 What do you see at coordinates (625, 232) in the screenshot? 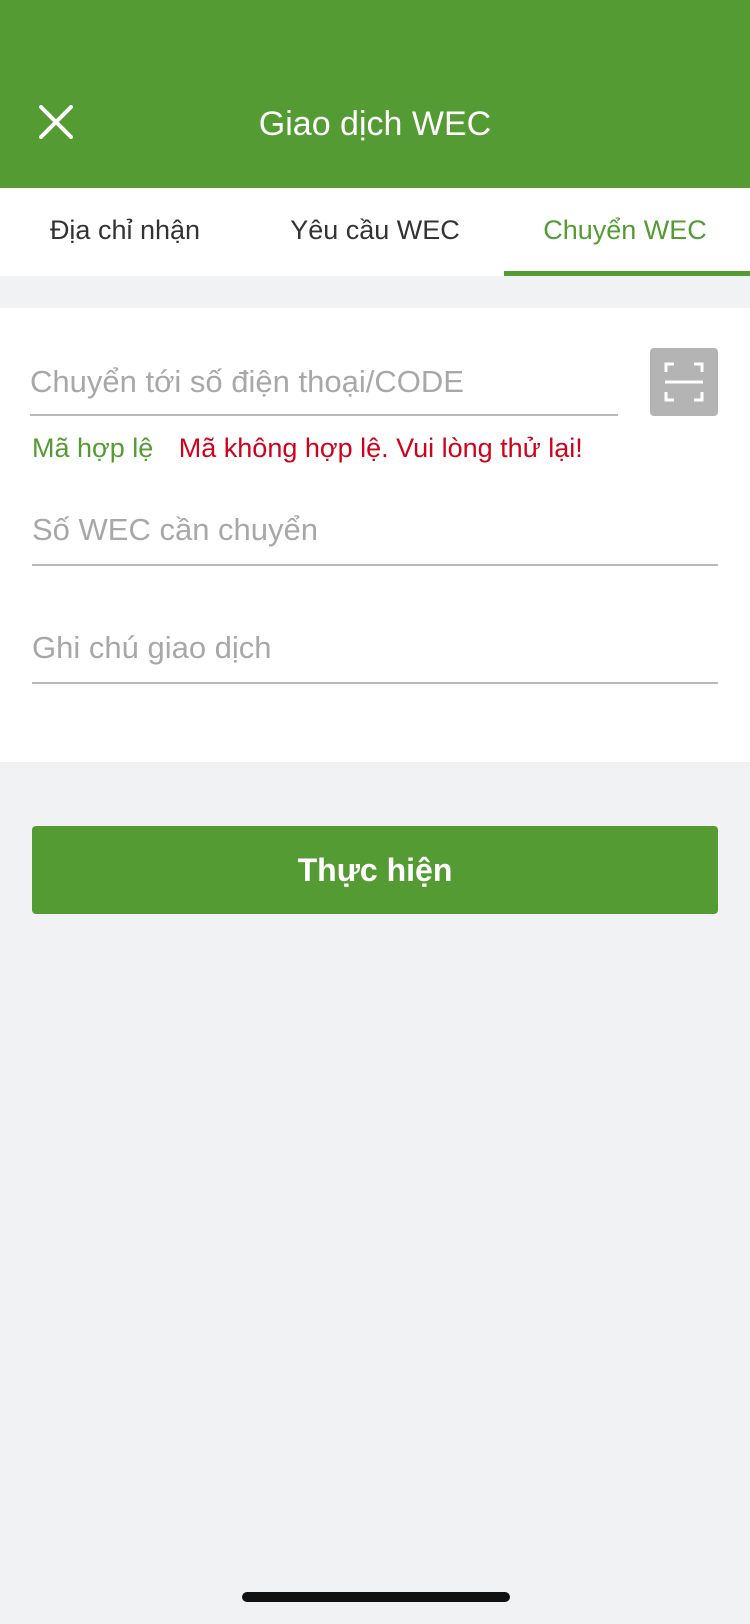
I see `tab-transfer-wec: Chuyển WEC` at bounding box center [625, 232].